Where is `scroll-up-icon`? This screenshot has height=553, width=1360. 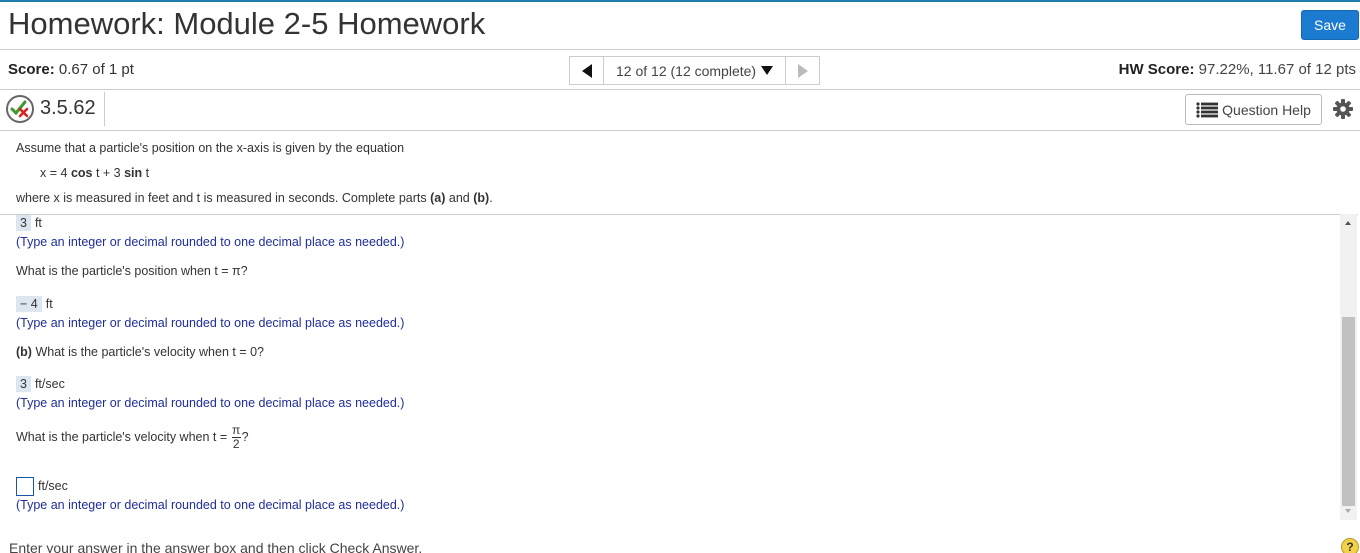 scroll-up-icon is located at coordinates (1348, 223).